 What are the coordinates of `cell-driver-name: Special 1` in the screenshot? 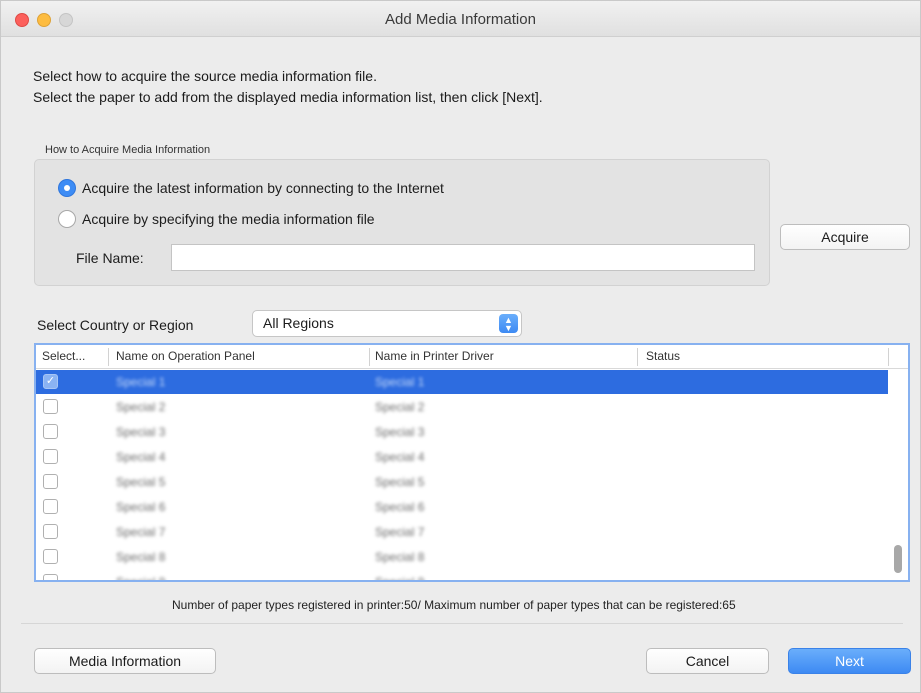 It's located at (400, 382).